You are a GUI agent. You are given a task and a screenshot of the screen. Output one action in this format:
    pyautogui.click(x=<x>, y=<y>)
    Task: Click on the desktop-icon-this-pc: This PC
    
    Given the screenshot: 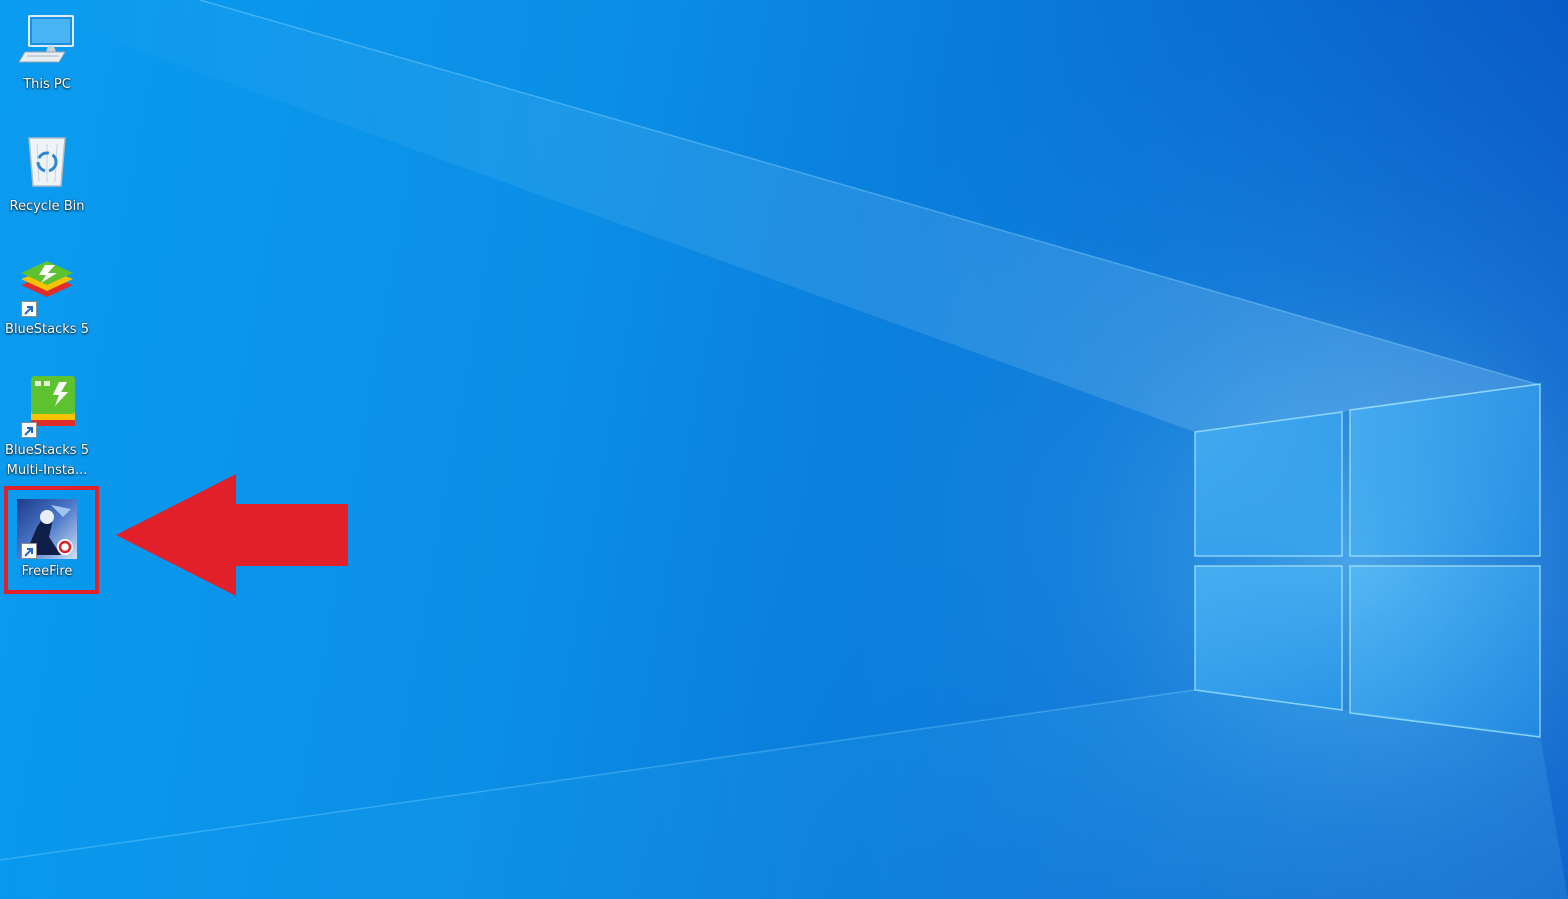 What is the action you would take?
    pyautogui.click(x=47, y=52)
    